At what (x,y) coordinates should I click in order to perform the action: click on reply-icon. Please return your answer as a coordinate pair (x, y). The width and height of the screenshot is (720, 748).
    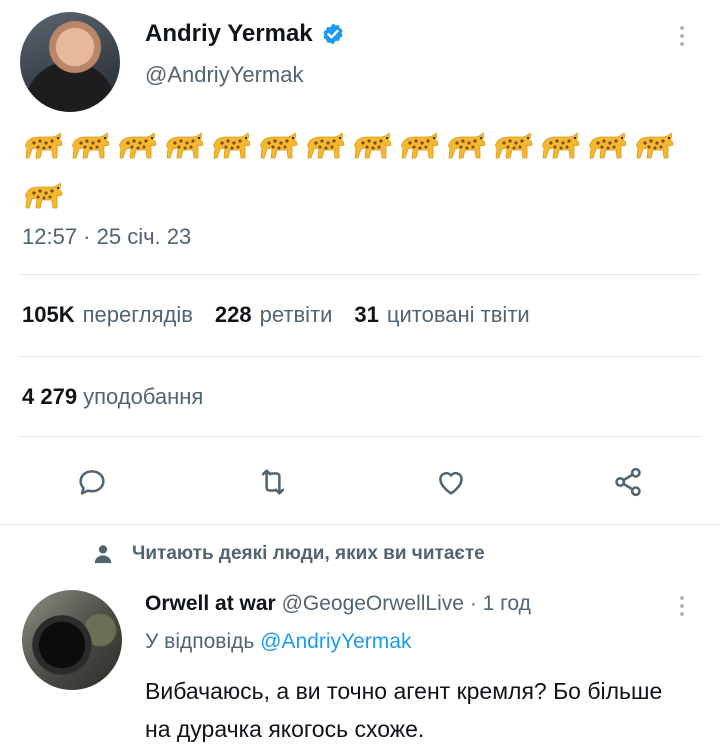
    Looking at the image, I should click on (92, 482).